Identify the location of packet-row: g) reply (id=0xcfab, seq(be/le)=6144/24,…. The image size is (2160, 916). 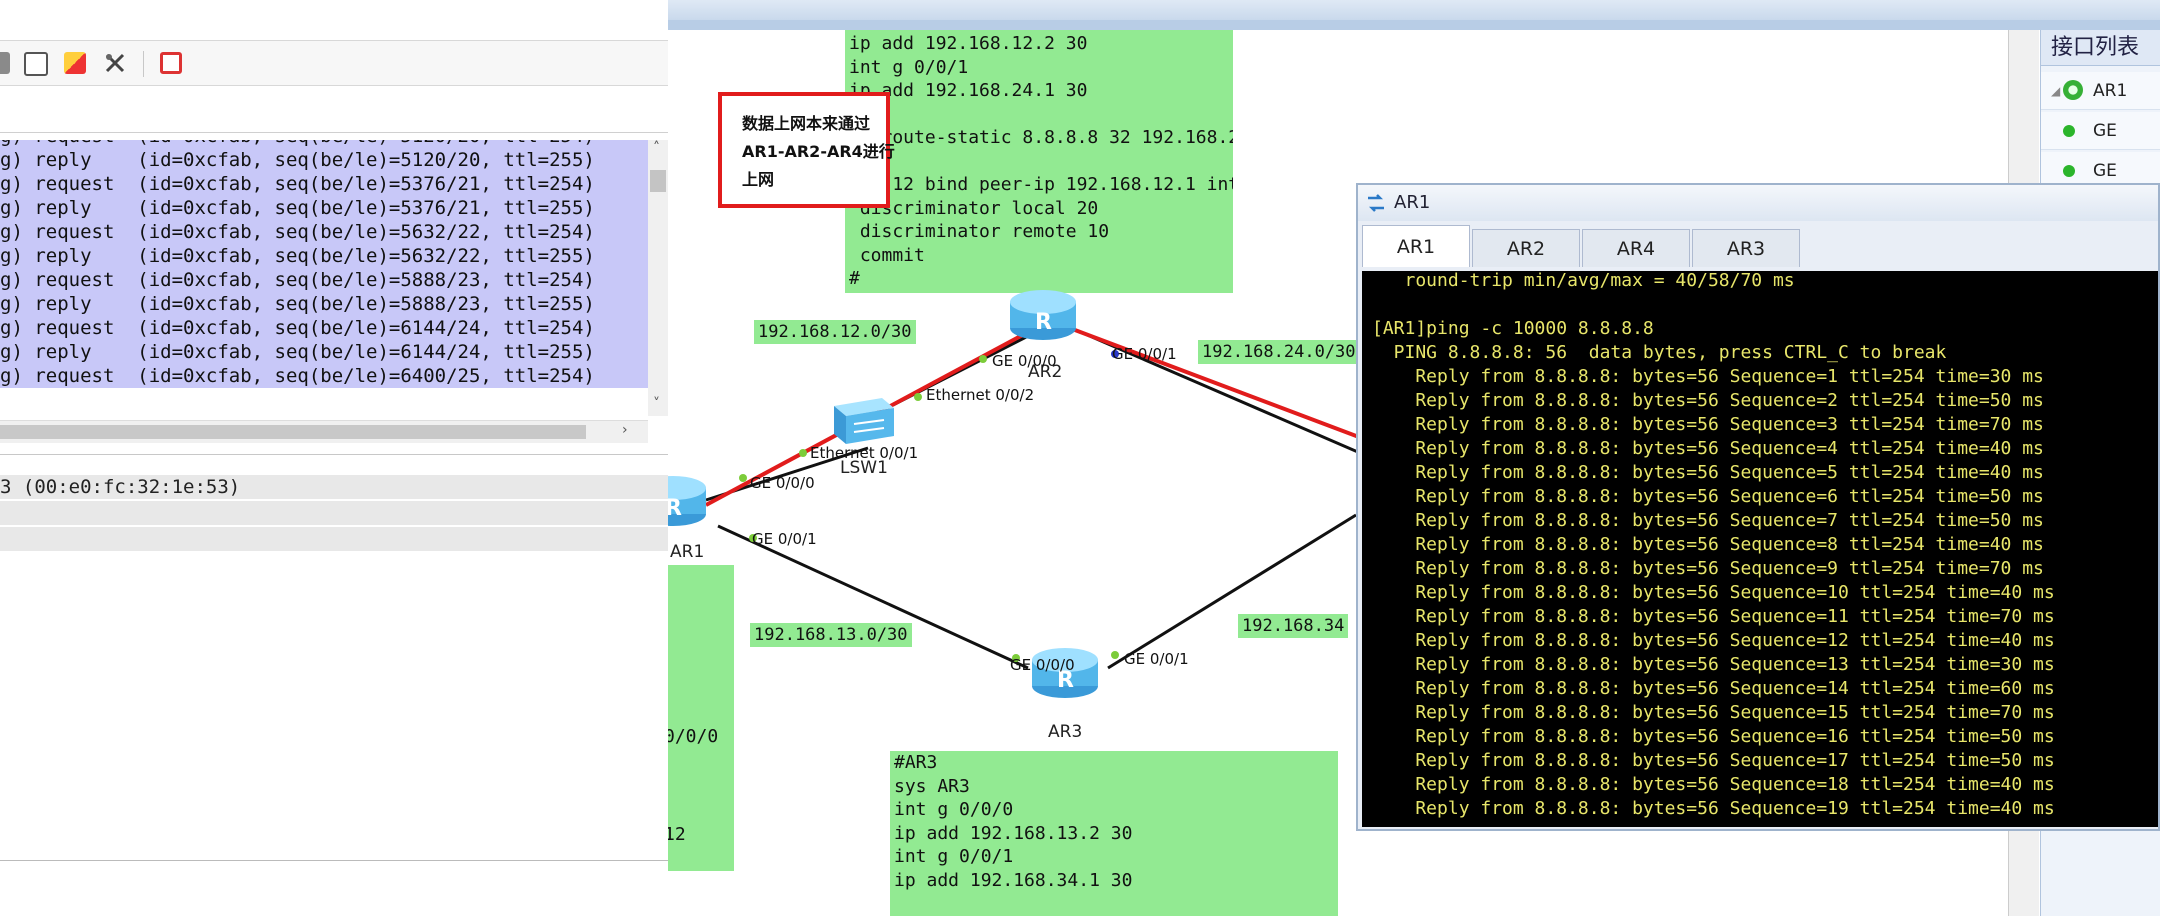
(324, 352).